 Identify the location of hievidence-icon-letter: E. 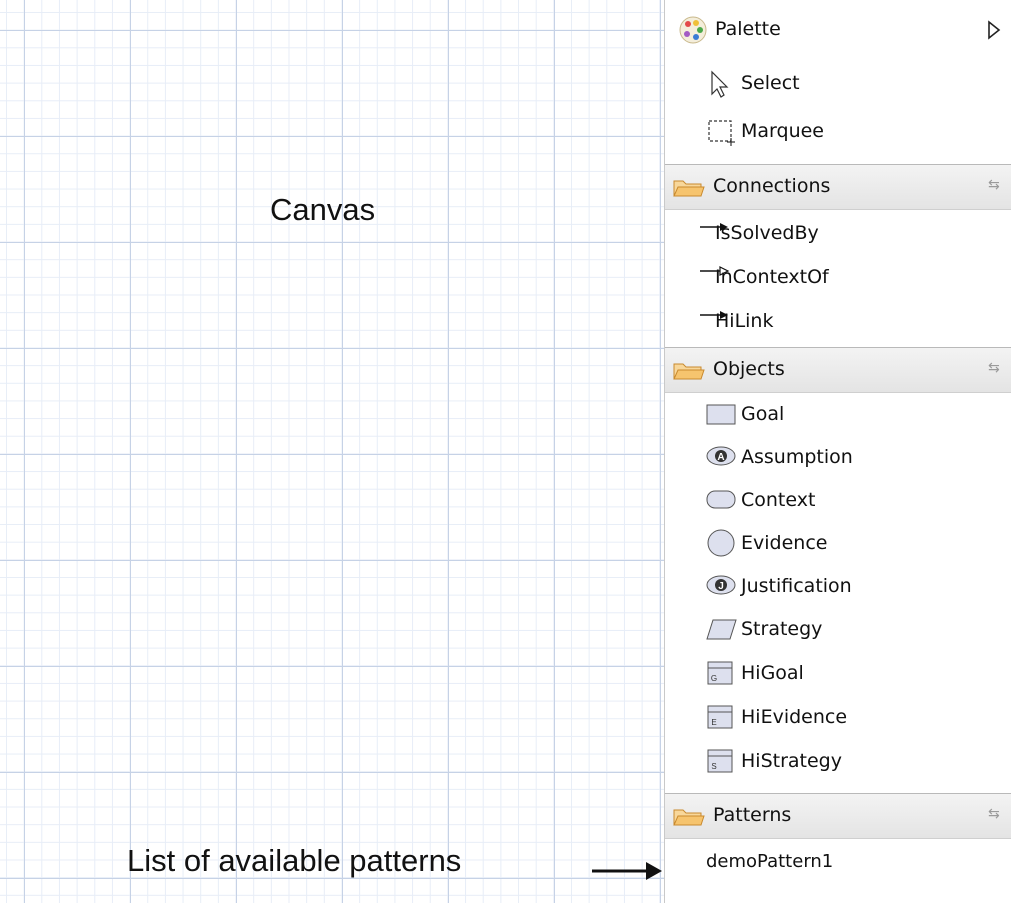
(713, 722).